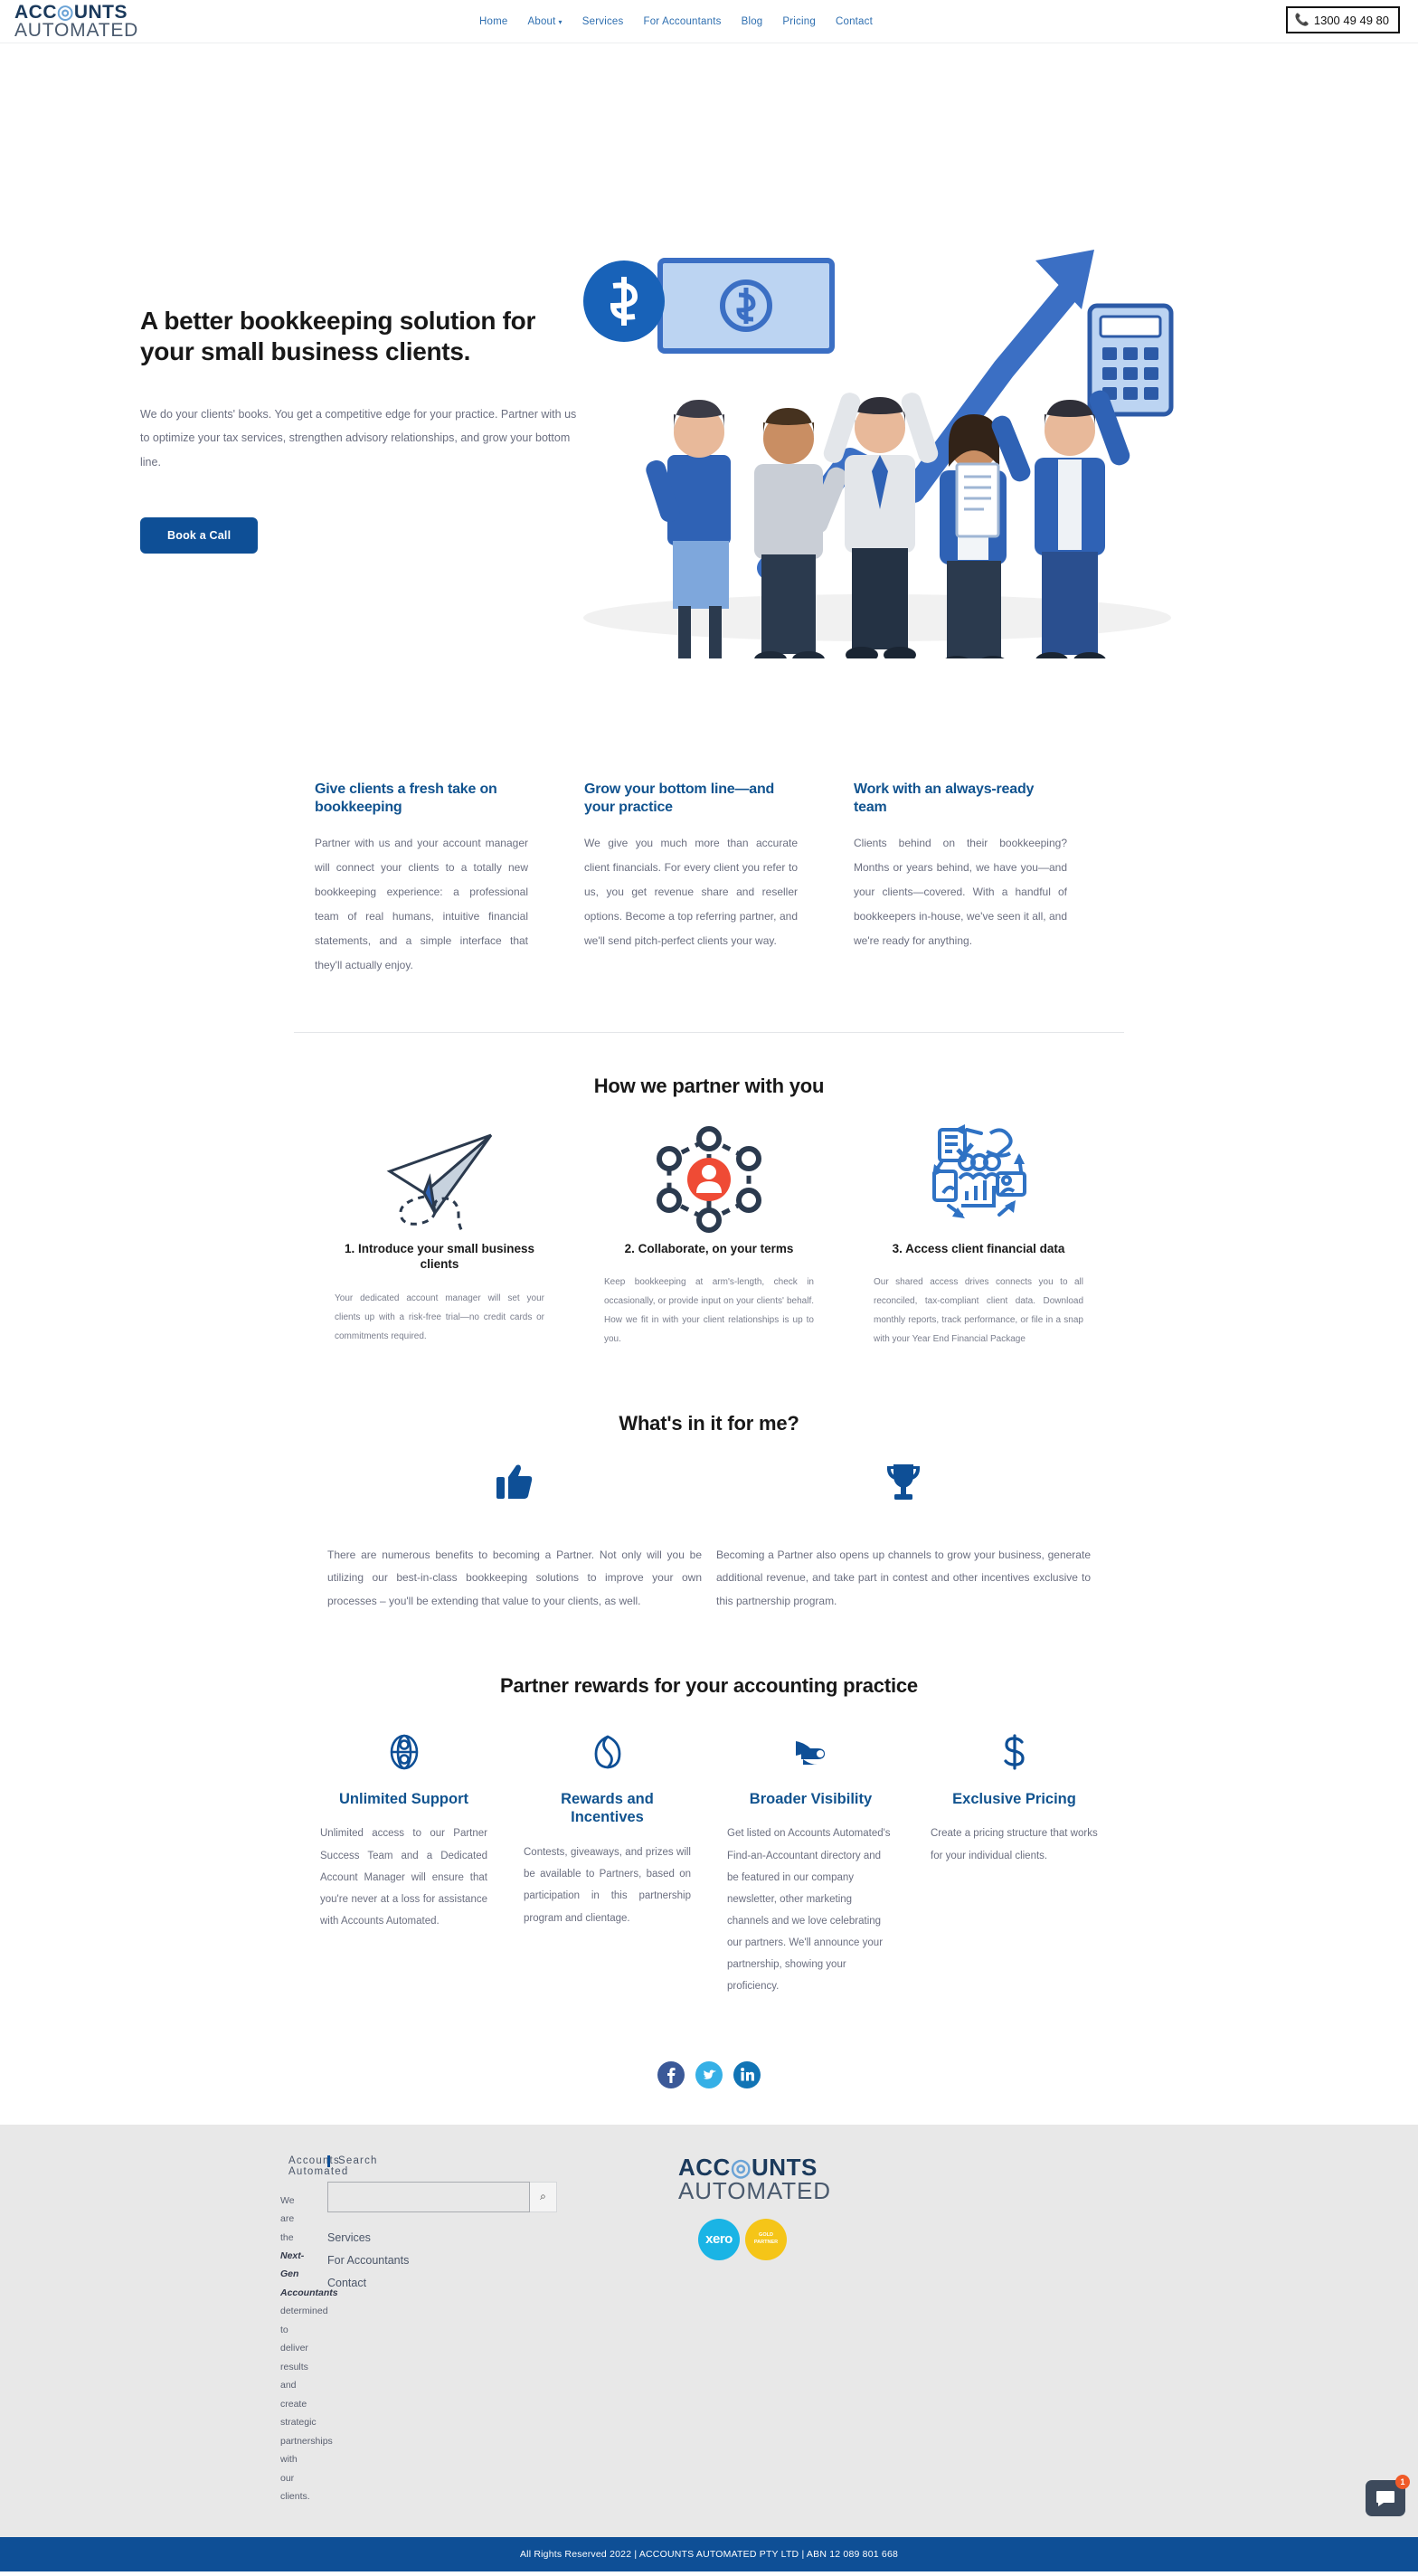 Image resolution: width=1418 pixels, height=2576 pixels. I want to click on linkedin-icon, so click(747, 2074).